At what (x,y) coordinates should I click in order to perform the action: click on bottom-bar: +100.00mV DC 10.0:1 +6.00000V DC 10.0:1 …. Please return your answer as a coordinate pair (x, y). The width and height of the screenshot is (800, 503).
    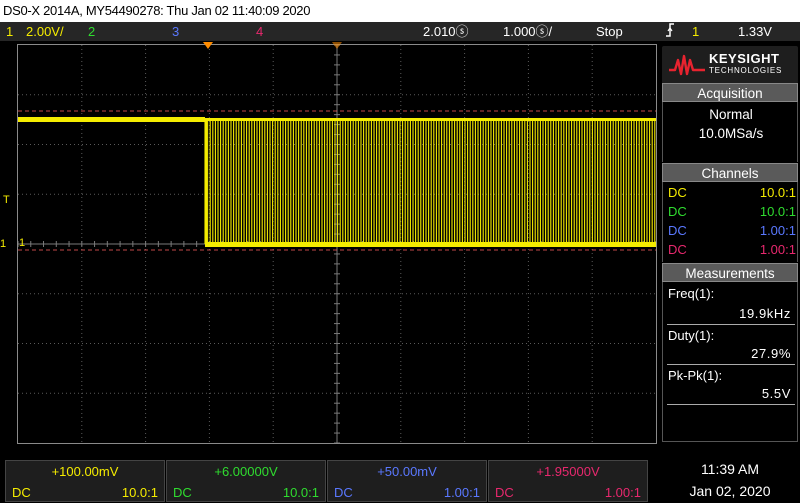
    Looking at the image, I should click on (400, 480).